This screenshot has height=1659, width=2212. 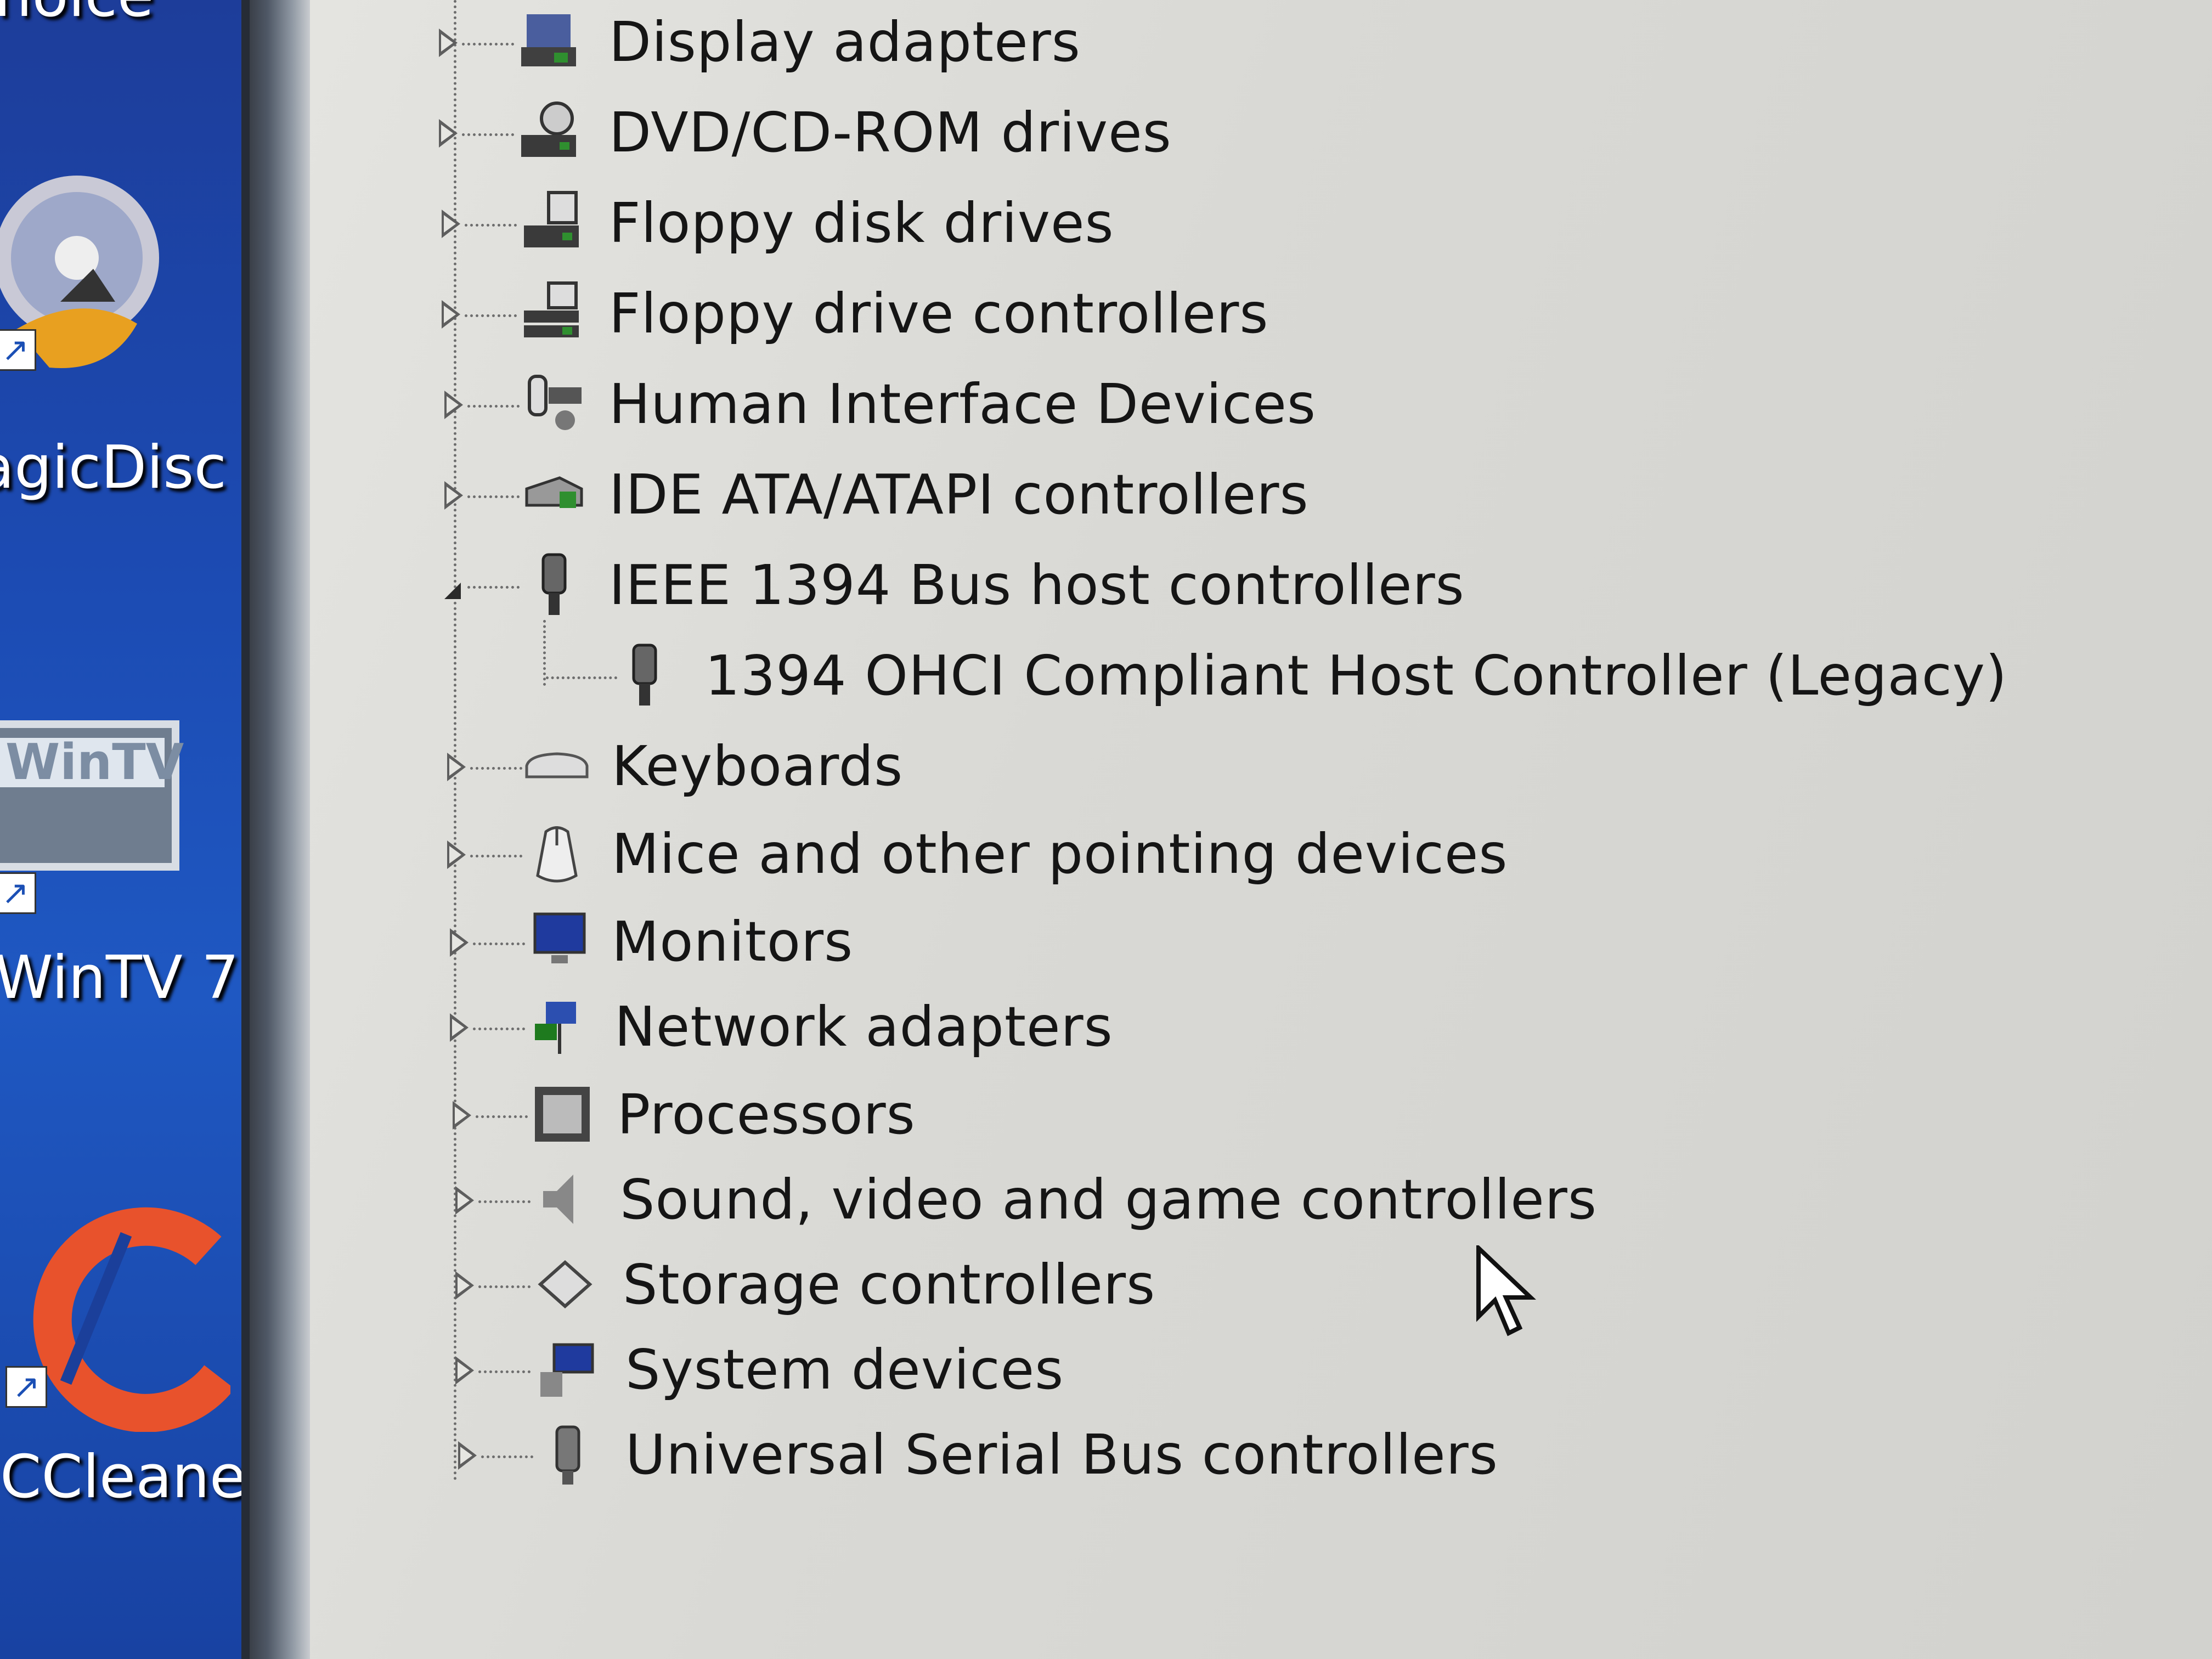 I want to click on display-adapter-icon, so click(x=548, y=40).